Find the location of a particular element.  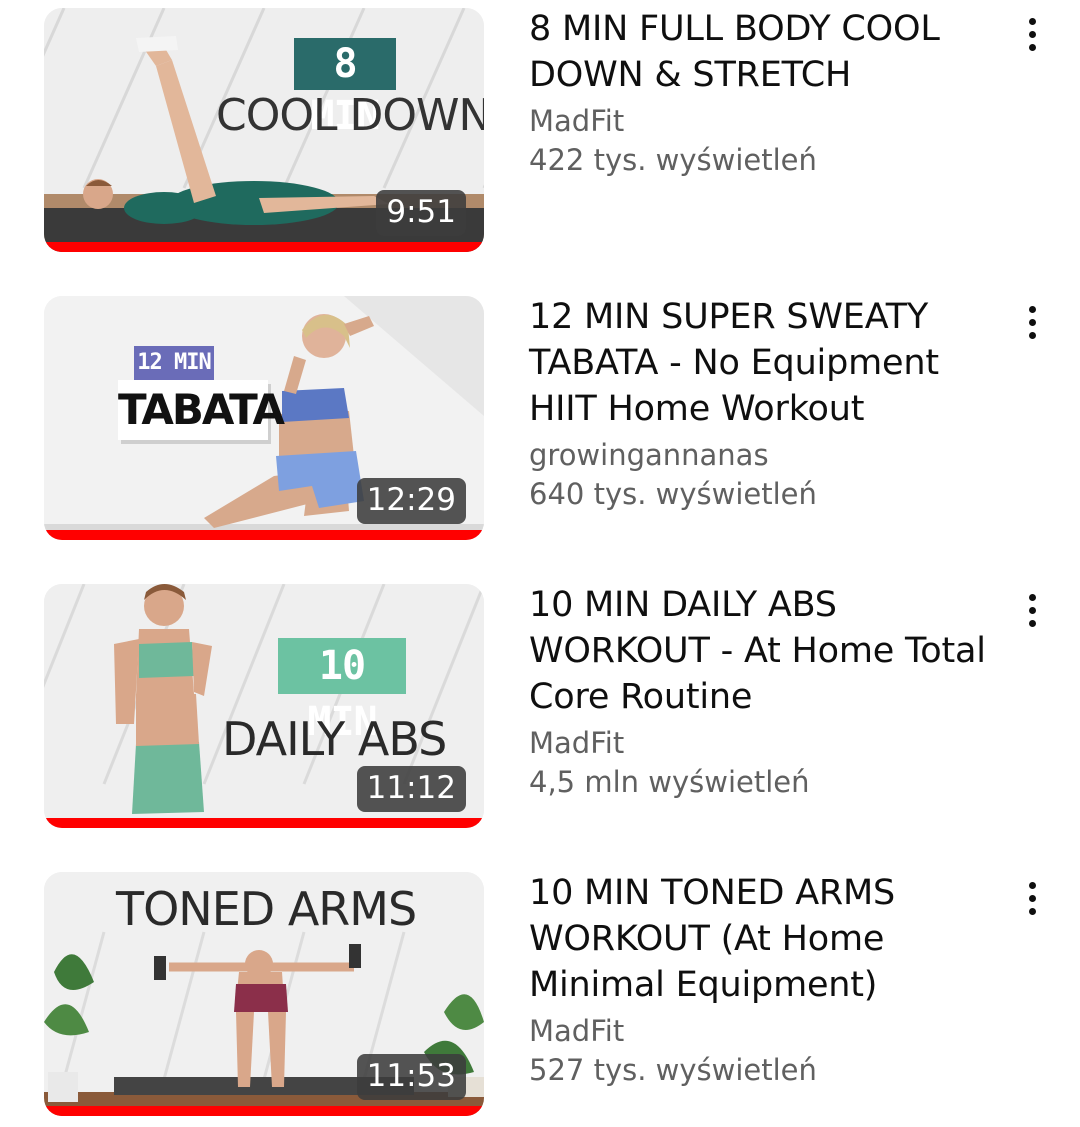

video-thumbnail: TONED ARMS 11:53 is located at coordinates (264, 994).